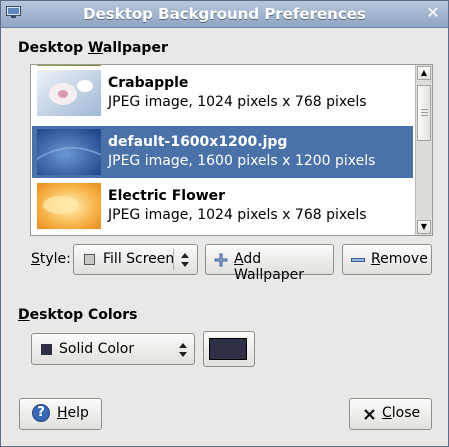  I want to click on color-swatch, so click(228, 349).